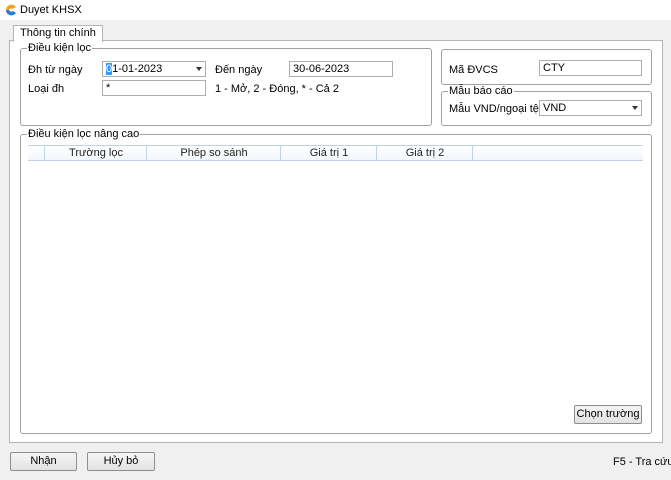 This screenshot has height=480, width=671. I want to click on from-date-input: 01-01-2023, so click(154, 69).